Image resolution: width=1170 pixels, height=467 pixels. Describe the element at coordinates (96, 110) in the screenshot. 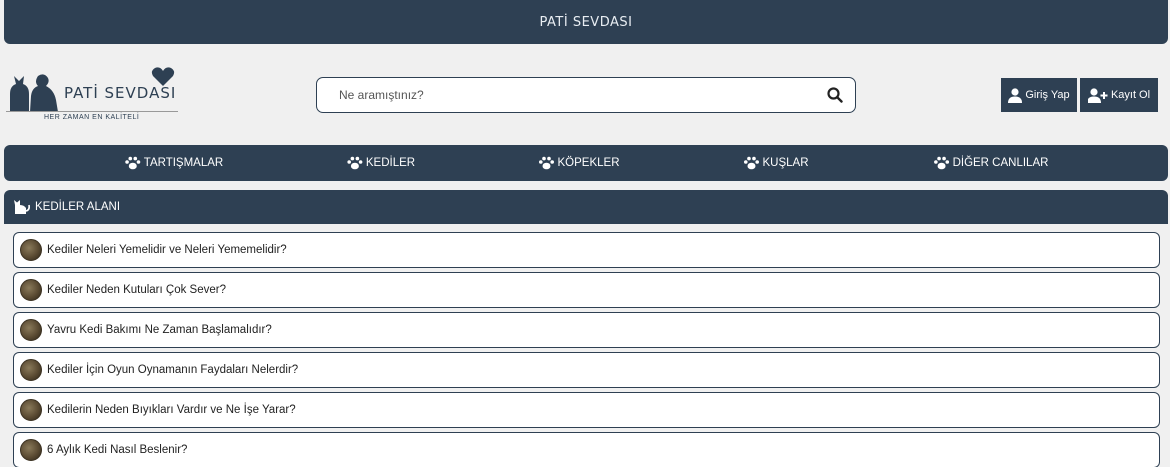

I see `site-logo: PATİ SEVDASI HER ZAMAN EN KALİTELİ` at that location.